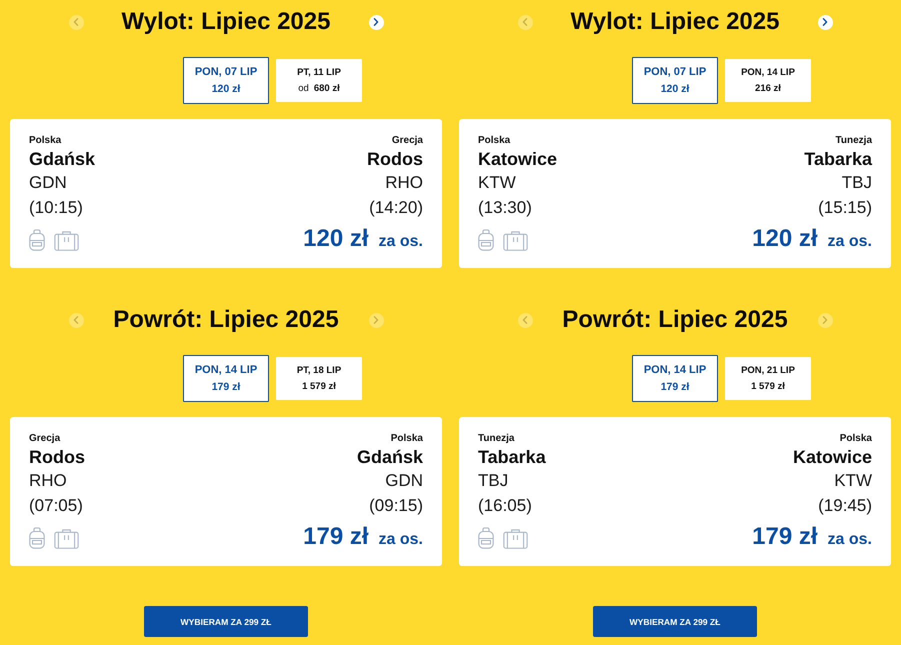 Image resolution: width=901 pixels, height=645 pixels. Describe the element at coordinates (56, 506) in the screenshot. I see `departure-time: (07:05)` at that location.